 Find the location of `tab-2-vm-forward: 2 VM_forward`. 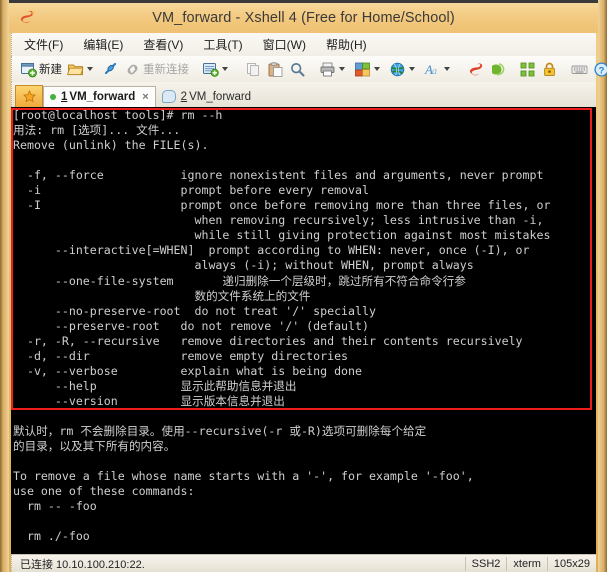

tab-2-vm-forward: 2 VM_forward is located at coordinates (206, 96).